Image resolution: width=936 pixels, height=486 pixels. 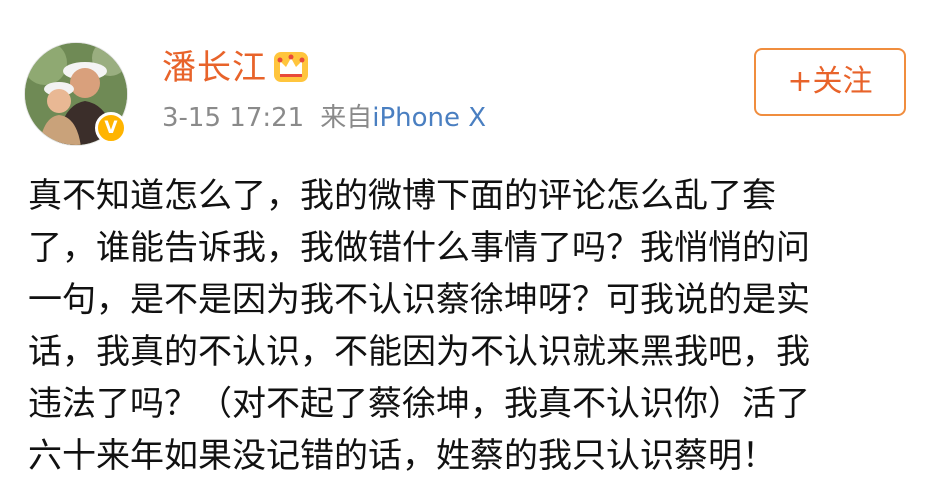 I want to click on content-line: 违法了吗？（对不起了蔡徐坤，我真不认识你）活了, so click(x=419, y=404).